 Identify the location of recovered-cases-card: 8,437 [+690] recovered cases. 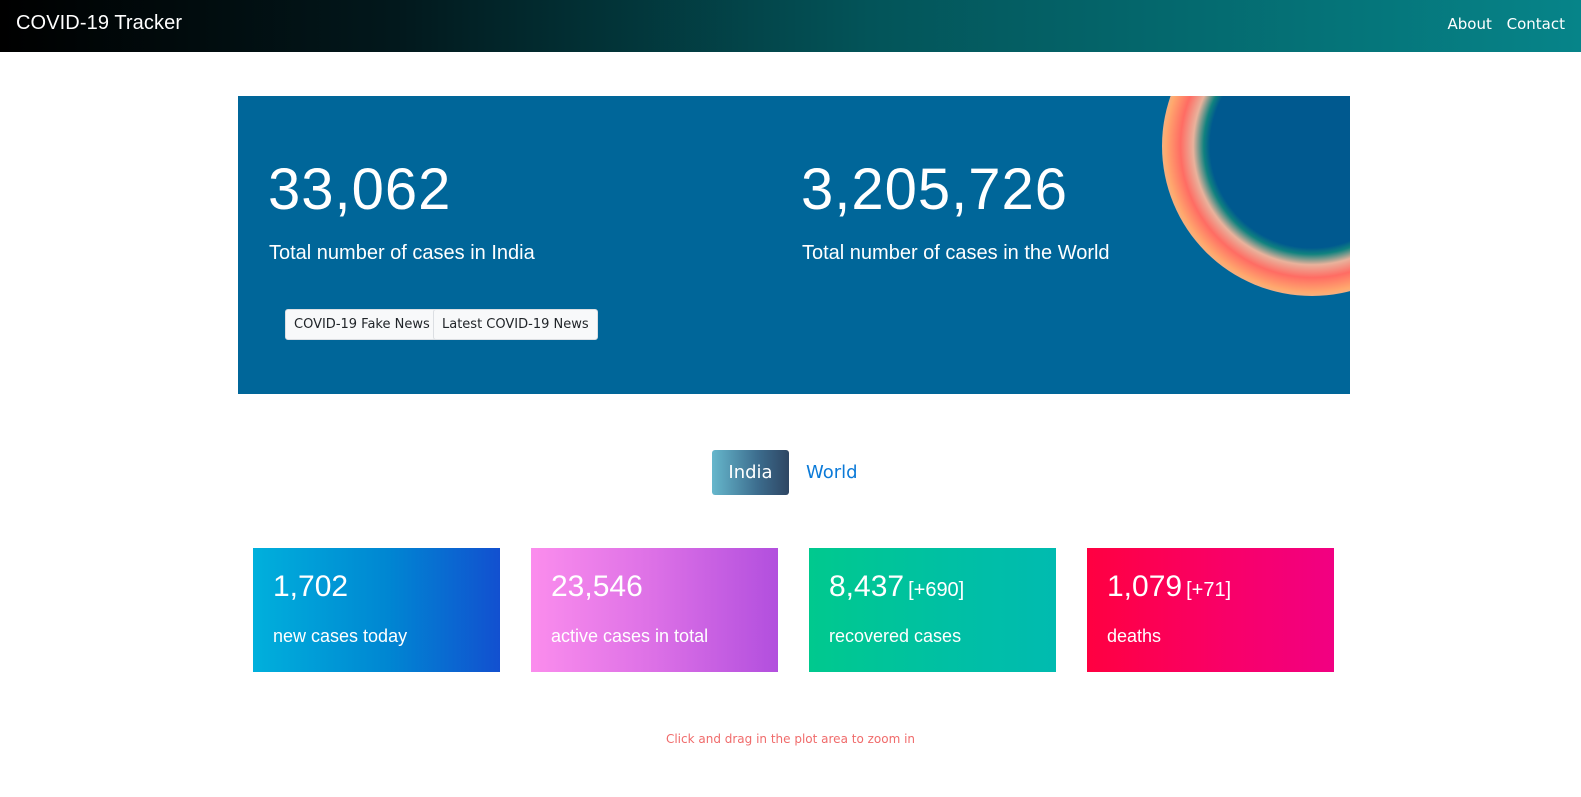
(932, 610).